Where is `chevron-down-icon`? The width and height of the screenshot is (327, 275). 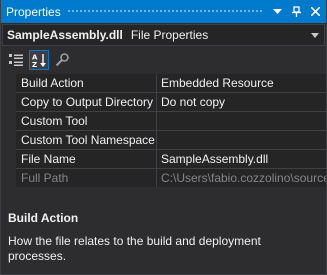
chevron-down-icon is located at coordinates (315, 35).